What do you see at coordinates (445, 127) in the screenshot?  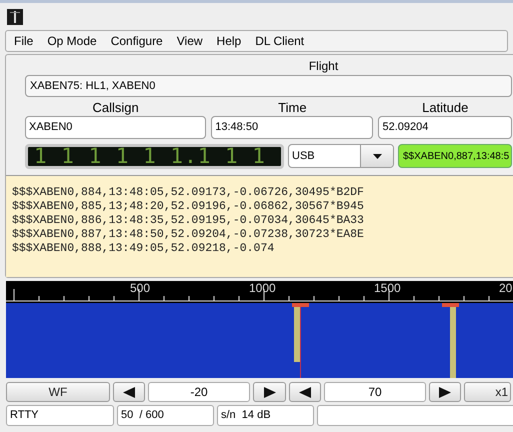 I see `input-field: 52.09204` at bounding box center [445, 127].